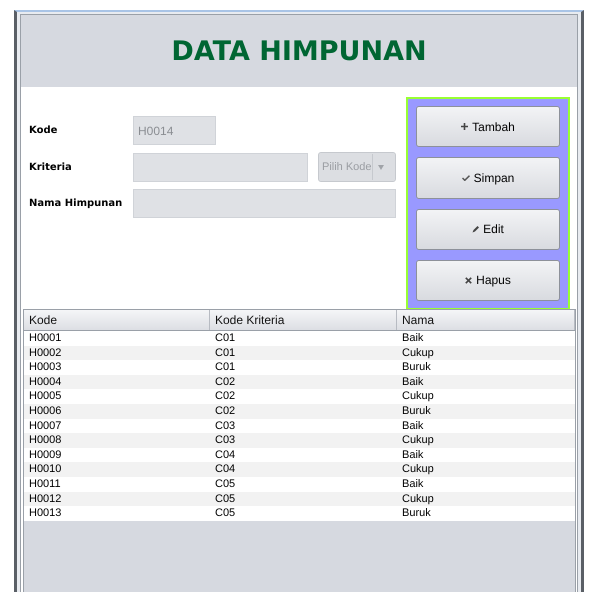  I want to click on table-cell-text: H0011, so click(45, 484).